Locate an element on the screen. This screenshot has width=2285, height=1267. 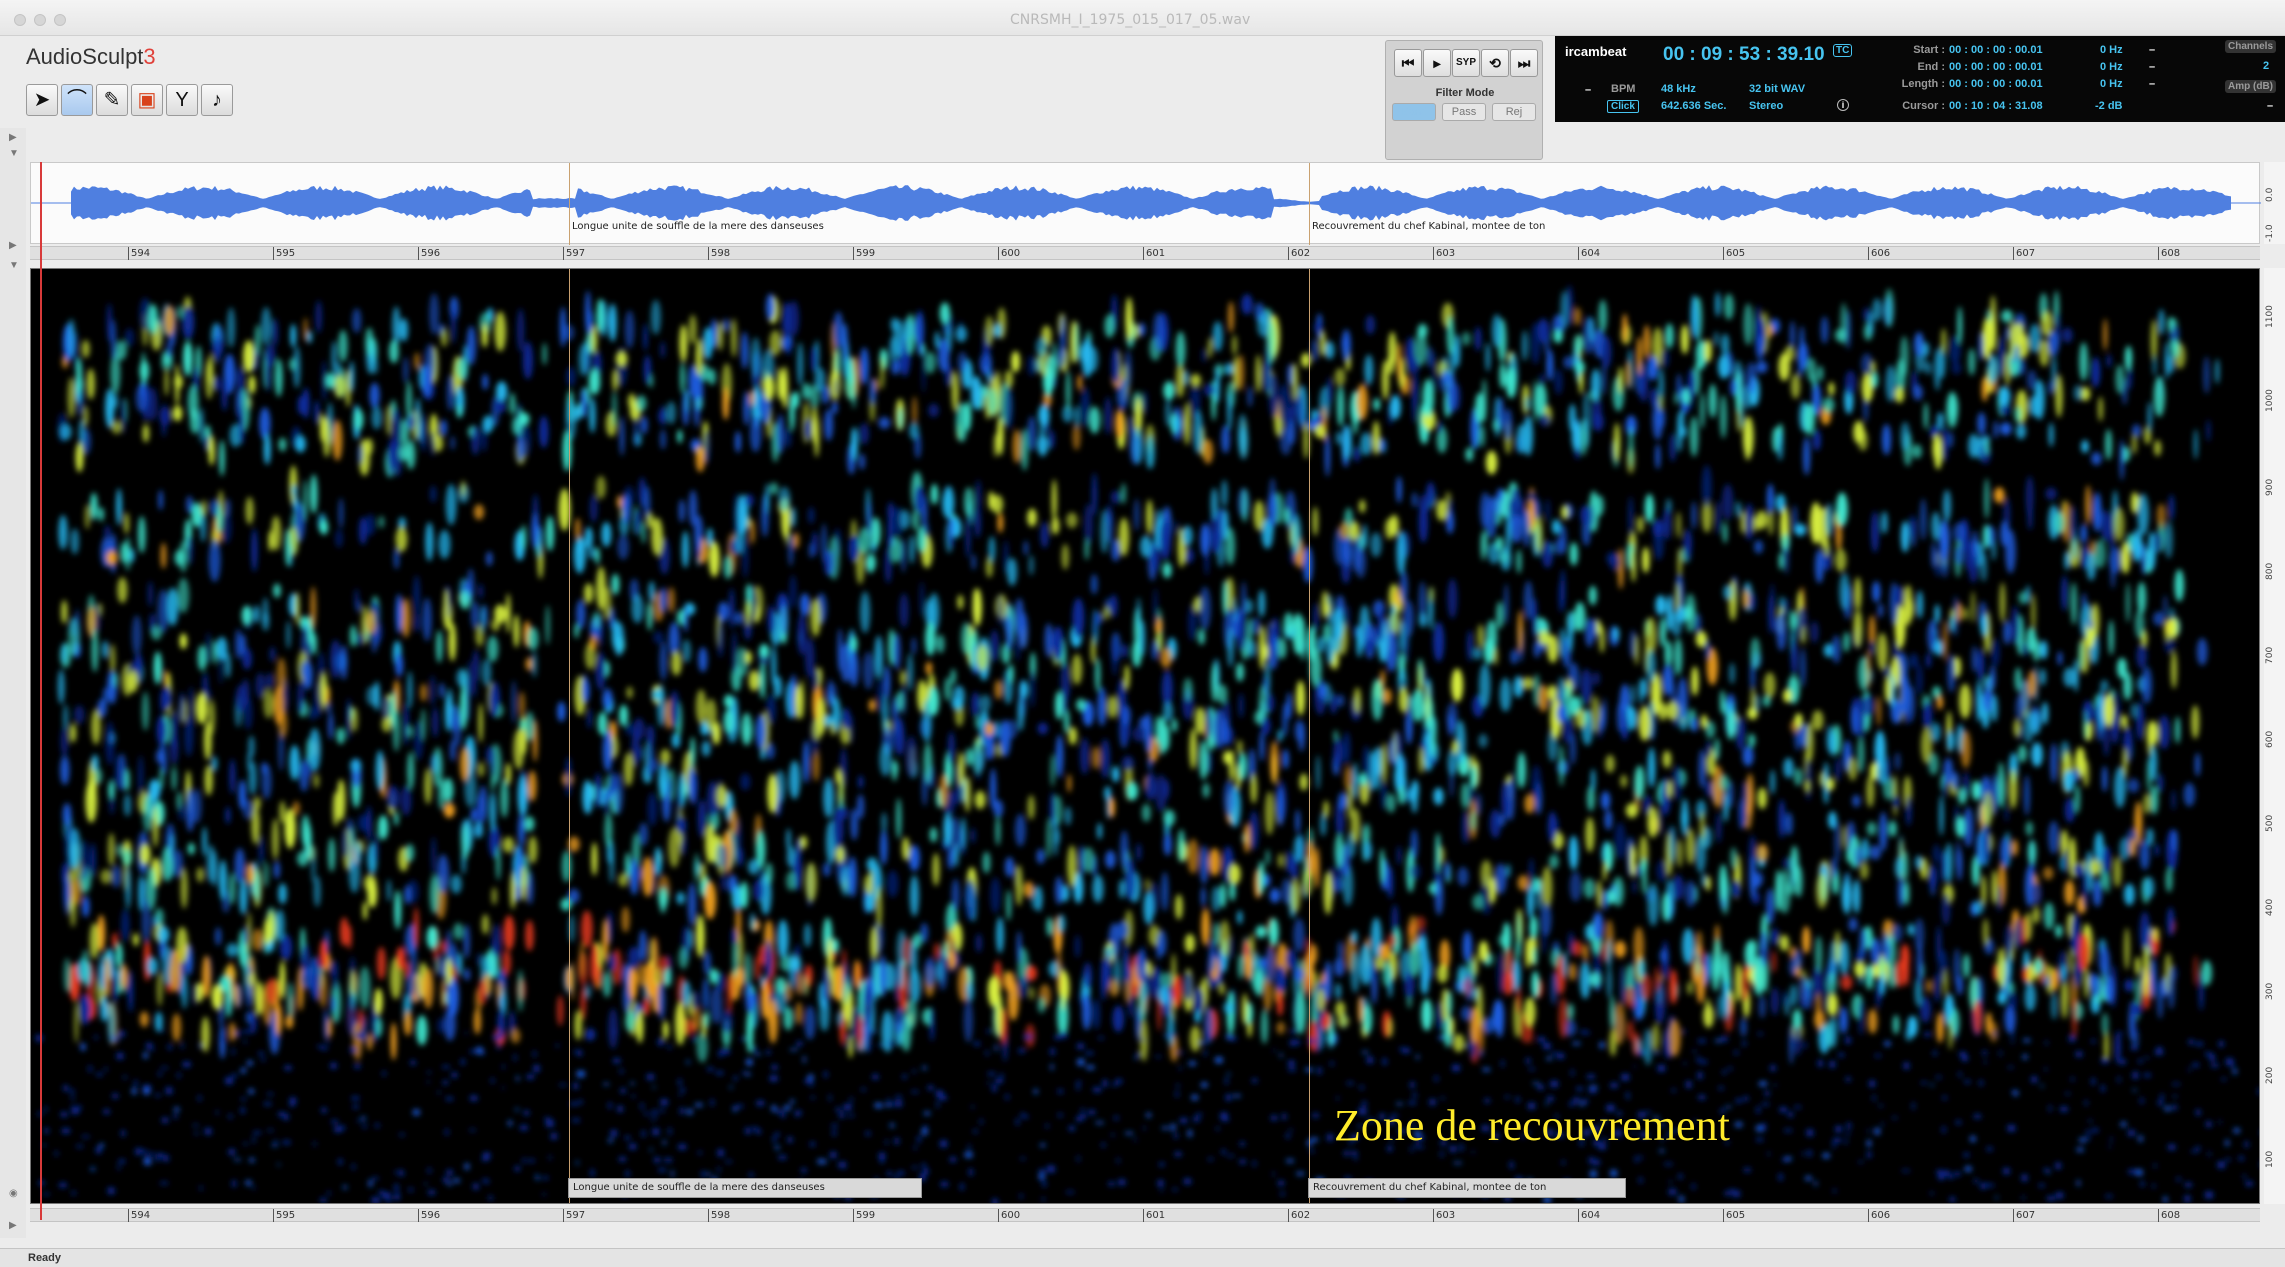
play-button: ▸ is located at coordinates (1437, 63).